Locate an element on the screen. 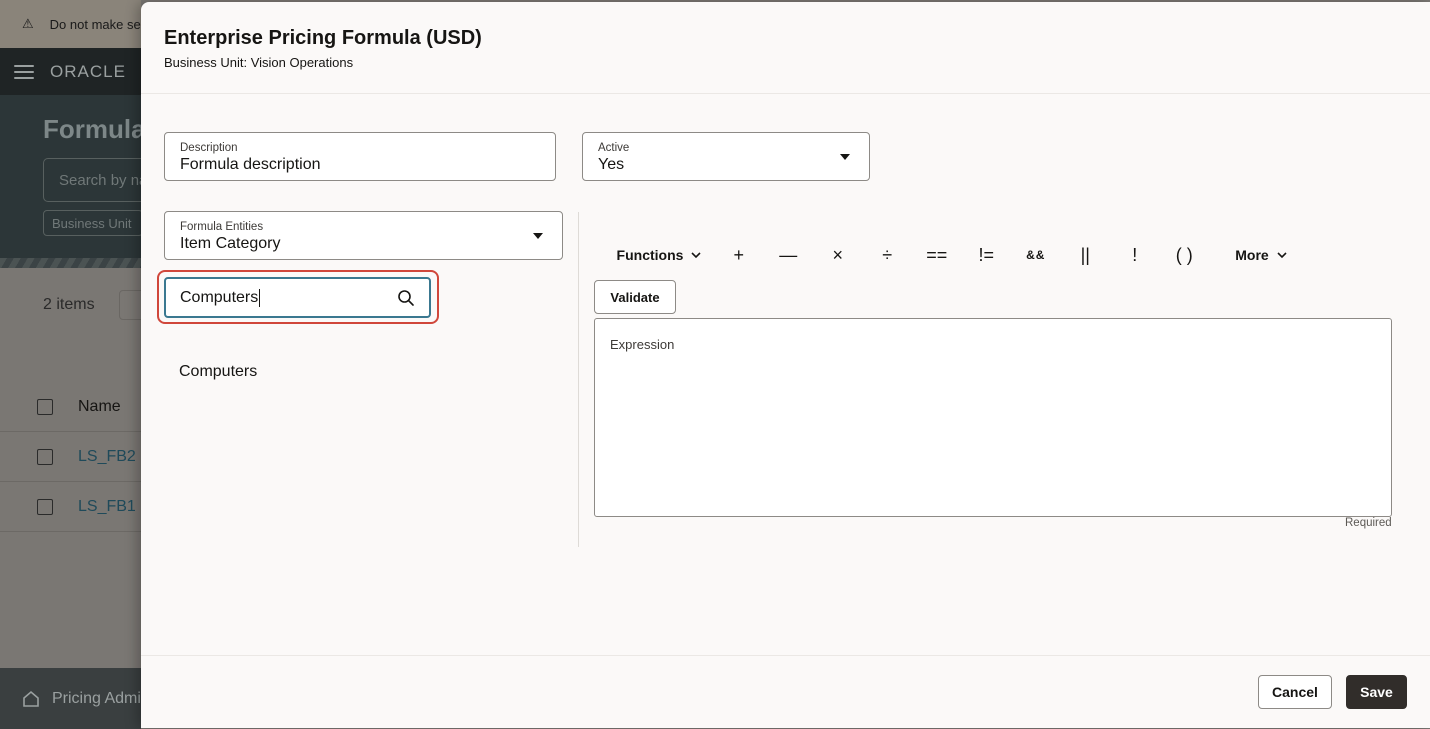  home-icon is located at coordinates (31, 698).